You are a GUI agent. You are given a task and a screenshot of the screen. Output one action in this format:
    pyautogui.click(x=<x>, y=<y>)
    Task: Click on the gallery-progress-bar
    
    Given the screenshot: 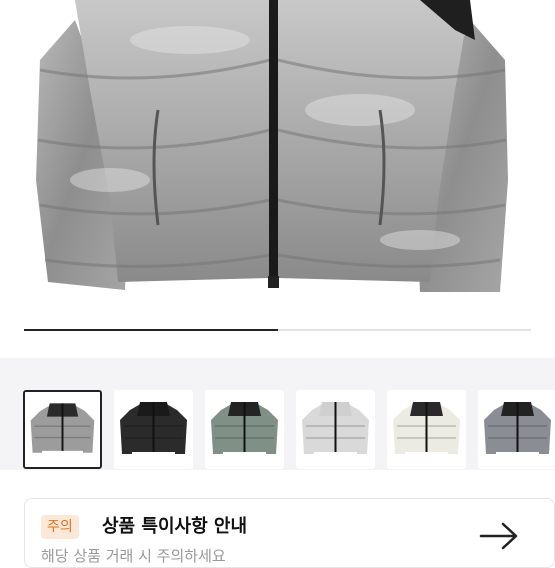 What is the action you would take?
    pyautogui.click(x=277, y=330)
    